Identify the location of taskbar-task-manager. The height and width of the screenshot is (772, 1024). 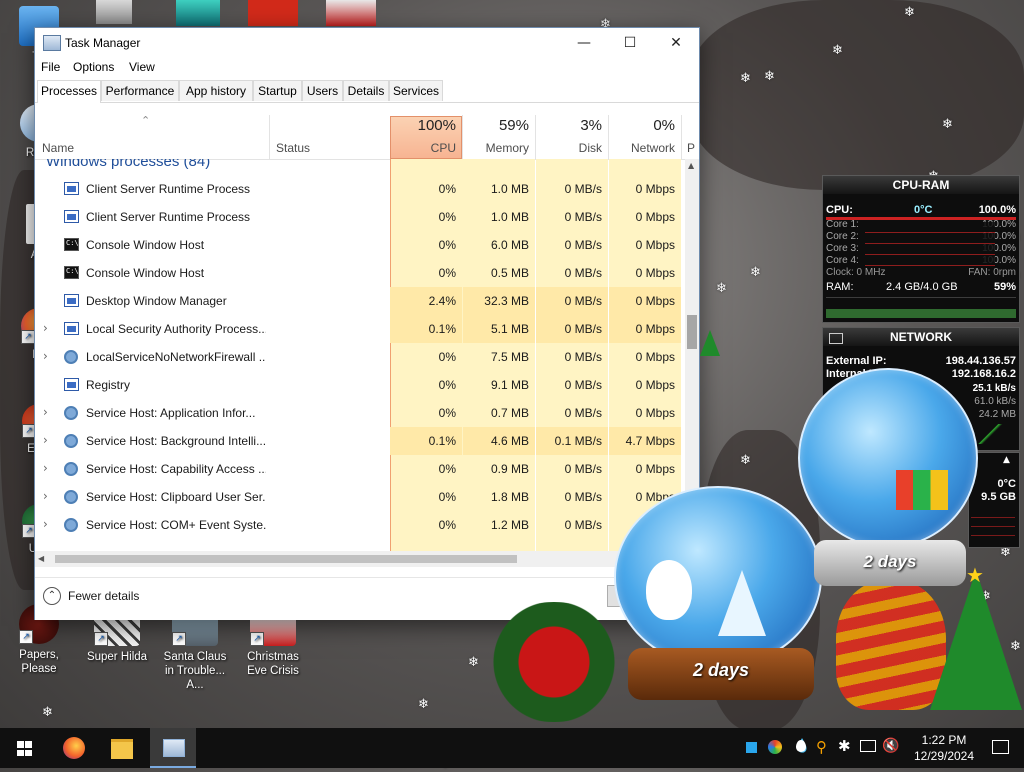
(173, 748).